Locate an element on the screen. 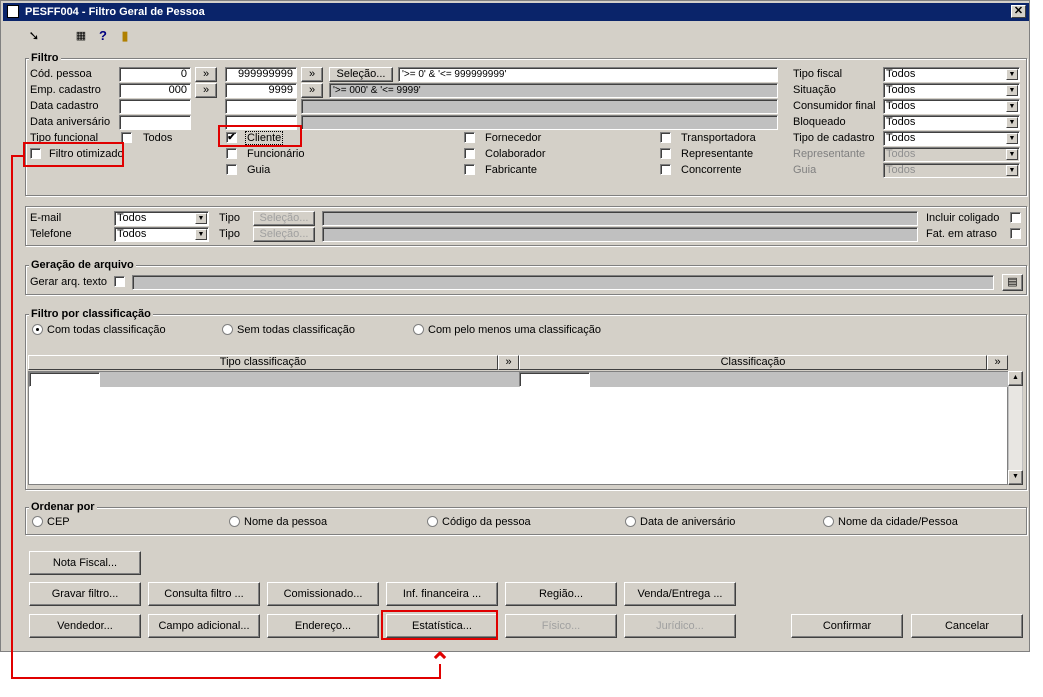 This screenshot has height=697, width=1043. classificacao-title: Filtro por classificação is located at coordinates (91, 314).